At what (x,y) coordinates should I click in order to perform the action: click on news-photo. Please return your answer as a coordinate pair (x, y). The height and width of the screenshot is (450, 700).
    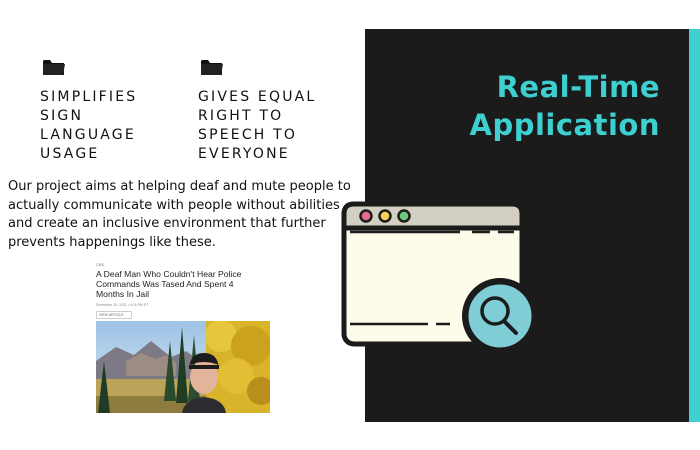
    Looking at the image, I should click on (183, 367).